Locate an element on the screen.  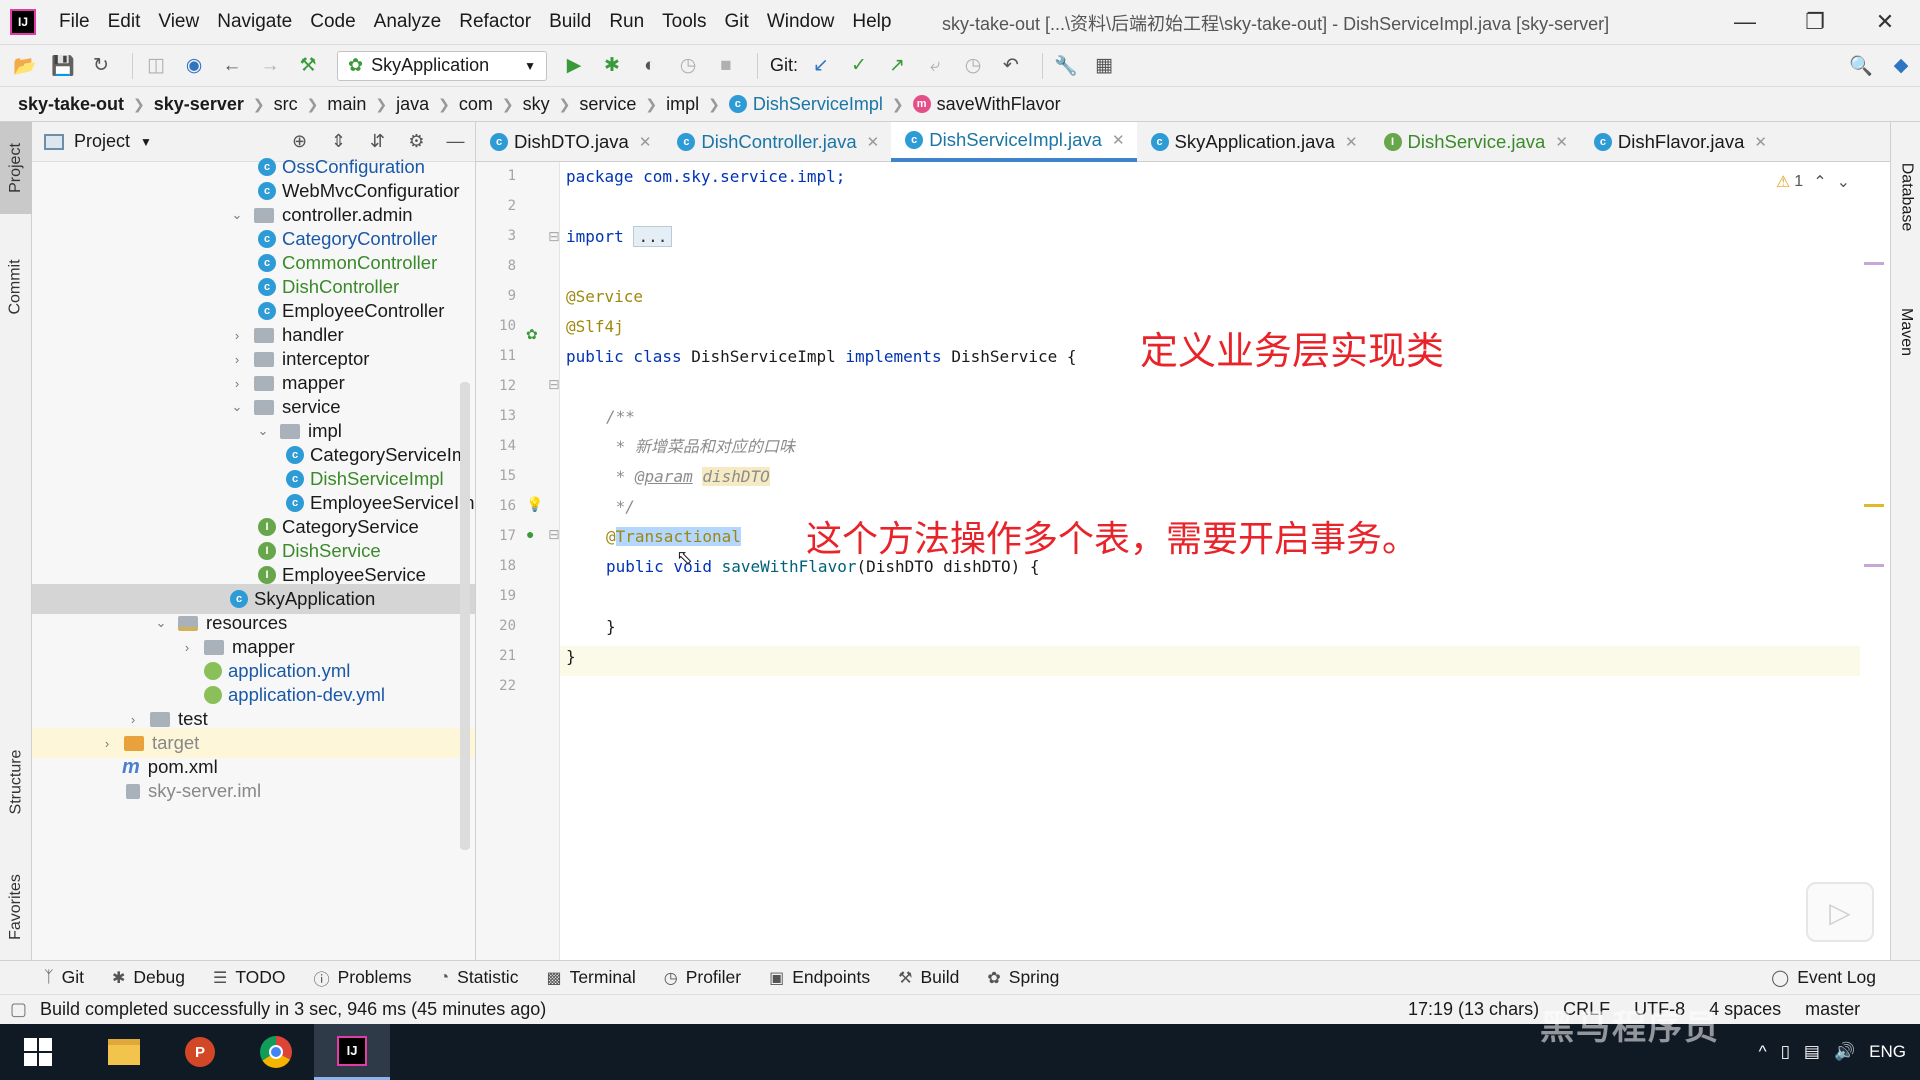
save-all-icon: 💾 is located at coordinates (63, 66).